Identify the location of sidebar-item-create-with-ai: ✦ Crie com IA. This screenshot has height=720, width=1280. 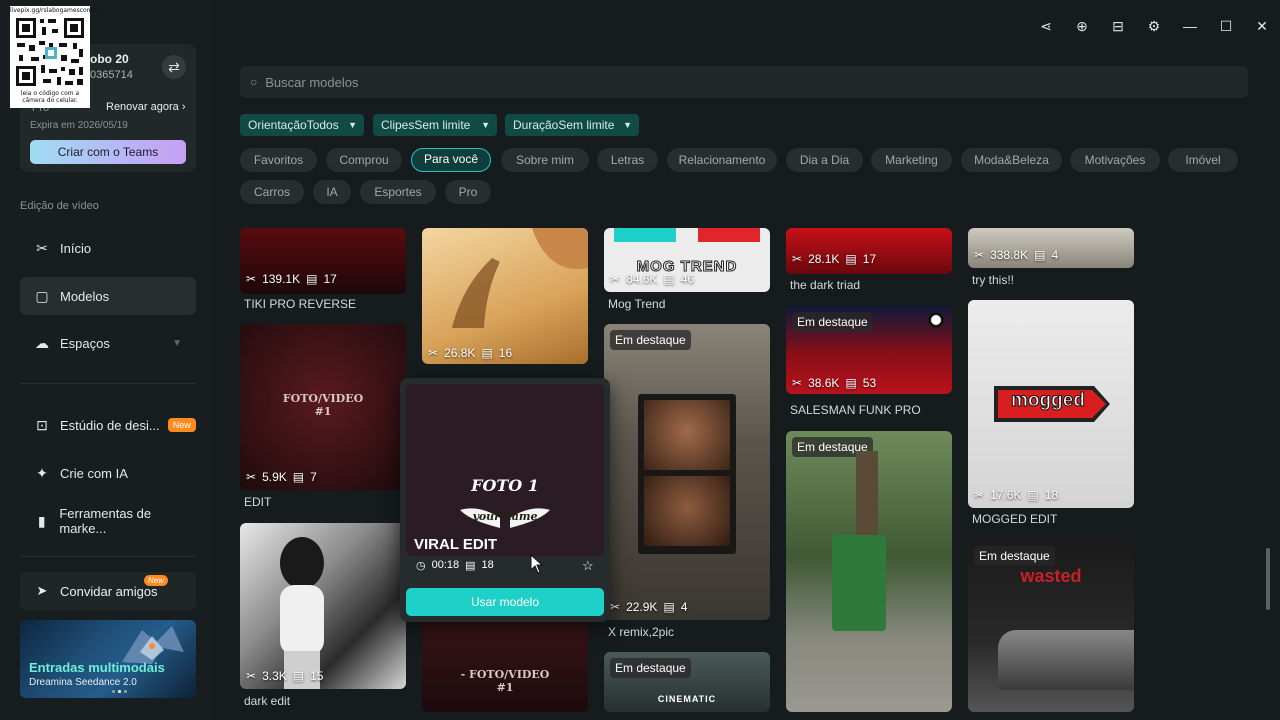
(108, 473).